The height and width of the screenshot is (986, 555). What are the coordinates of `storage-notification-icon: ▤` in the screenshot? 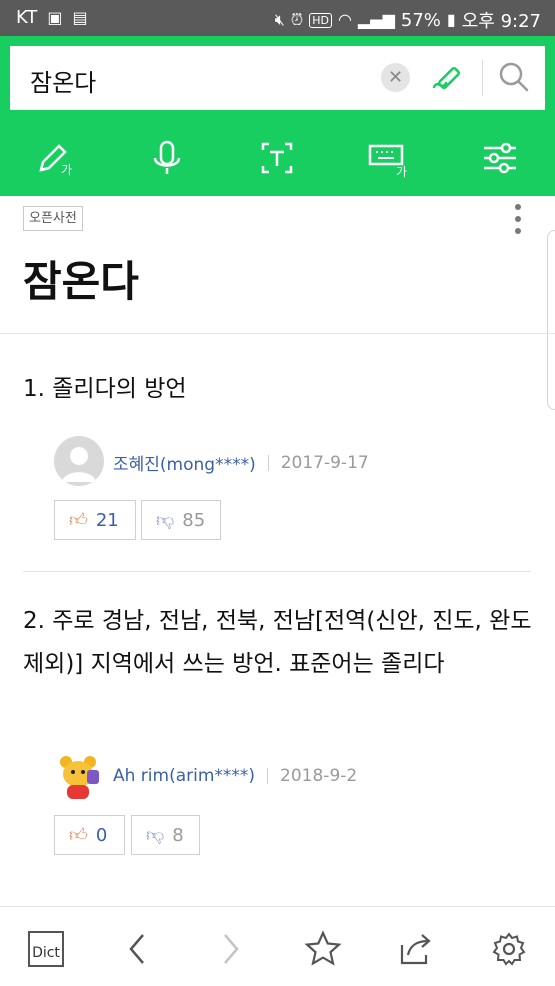 It's located at (80, 17).